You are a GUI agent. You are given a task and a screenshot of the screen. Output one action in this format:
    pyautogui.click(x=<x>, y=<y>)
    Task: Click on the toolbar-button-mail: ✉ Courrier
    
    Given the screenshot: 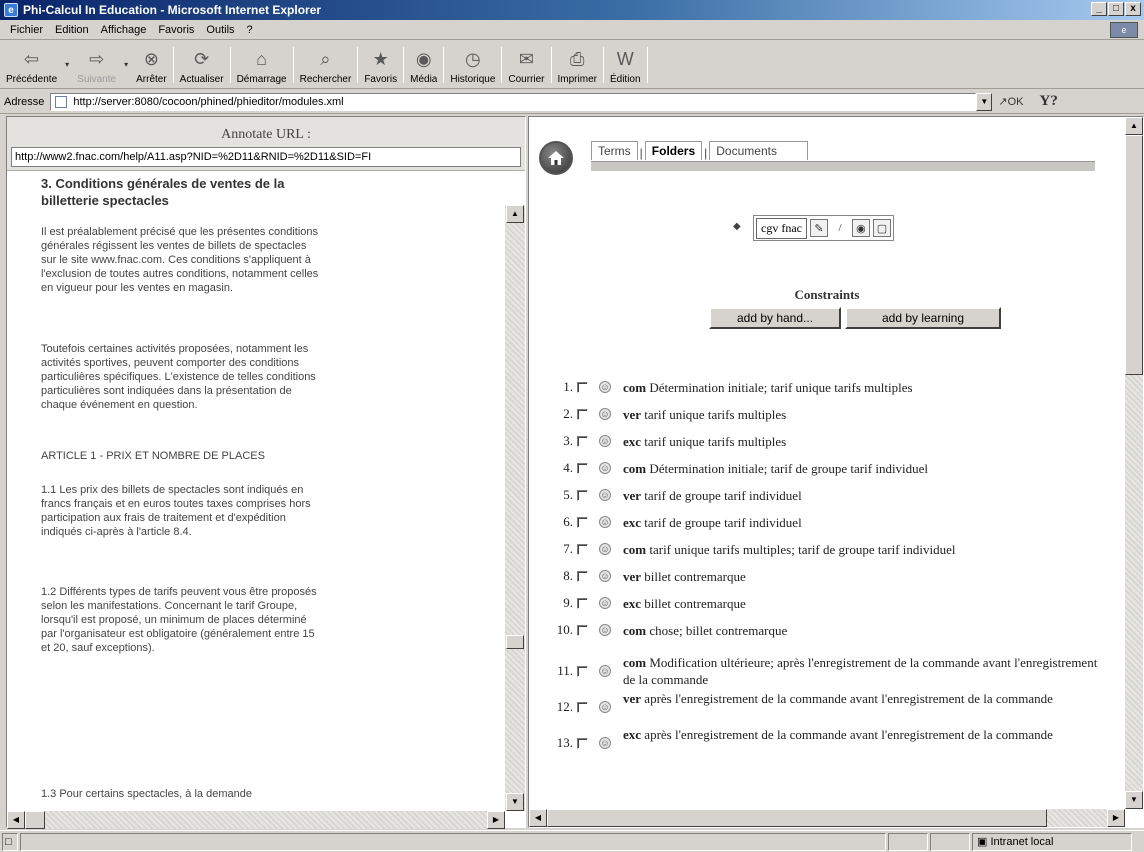 What is the action you would take?
    pyautogui.click(x=526, y=65)
    